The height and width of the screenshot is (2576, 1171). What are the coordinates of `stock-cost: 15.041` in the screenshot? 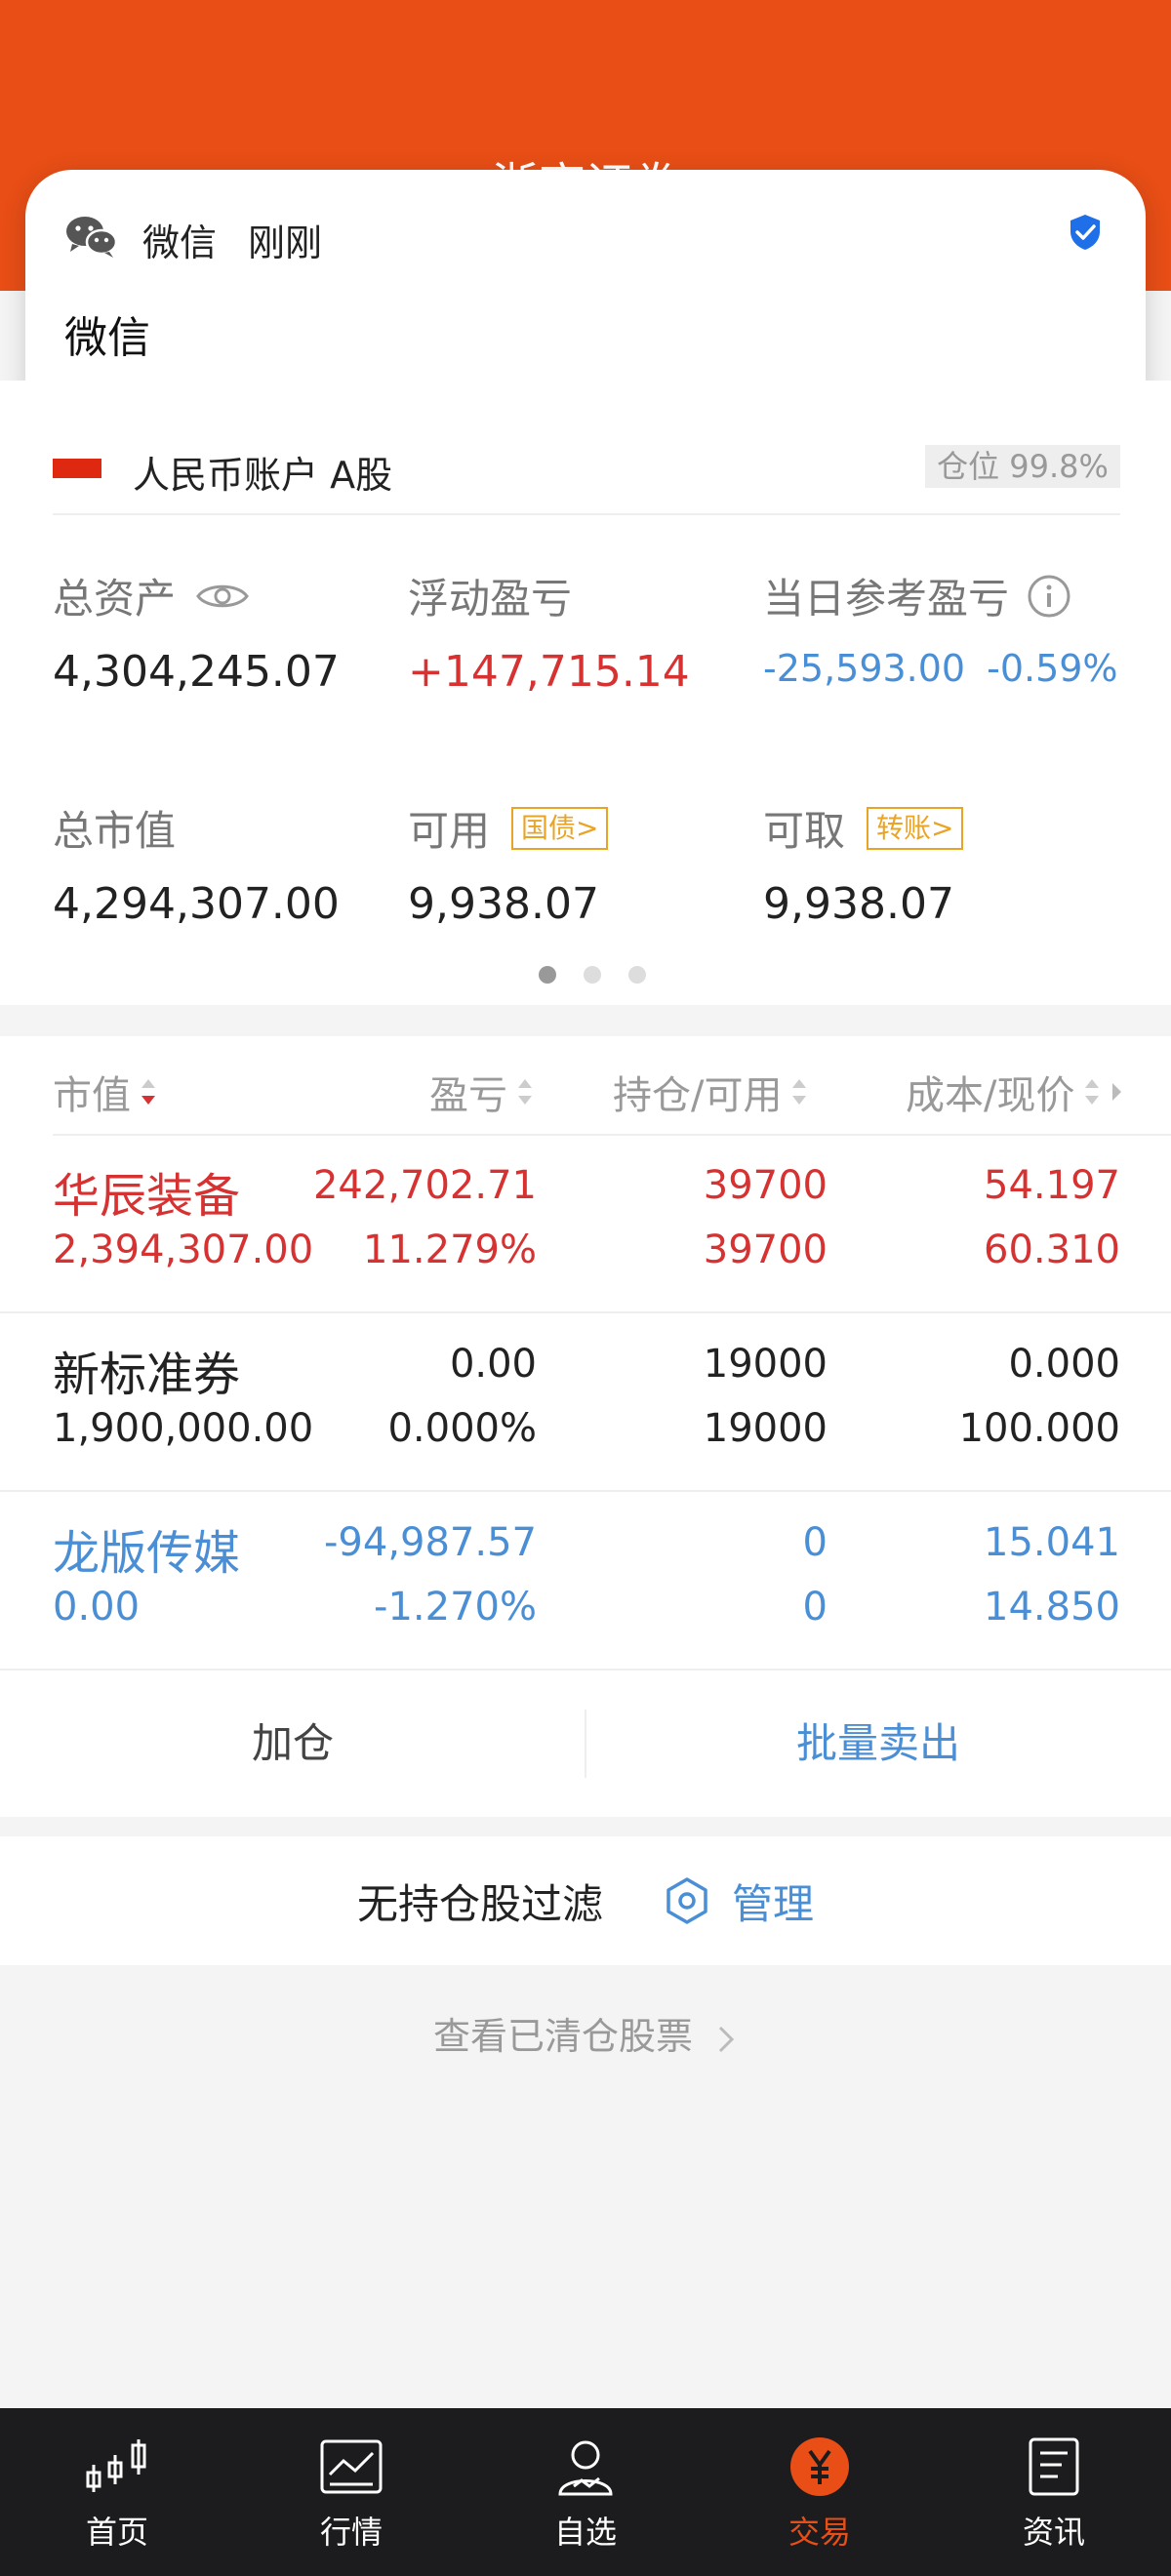 It's located at (1052, 1542).